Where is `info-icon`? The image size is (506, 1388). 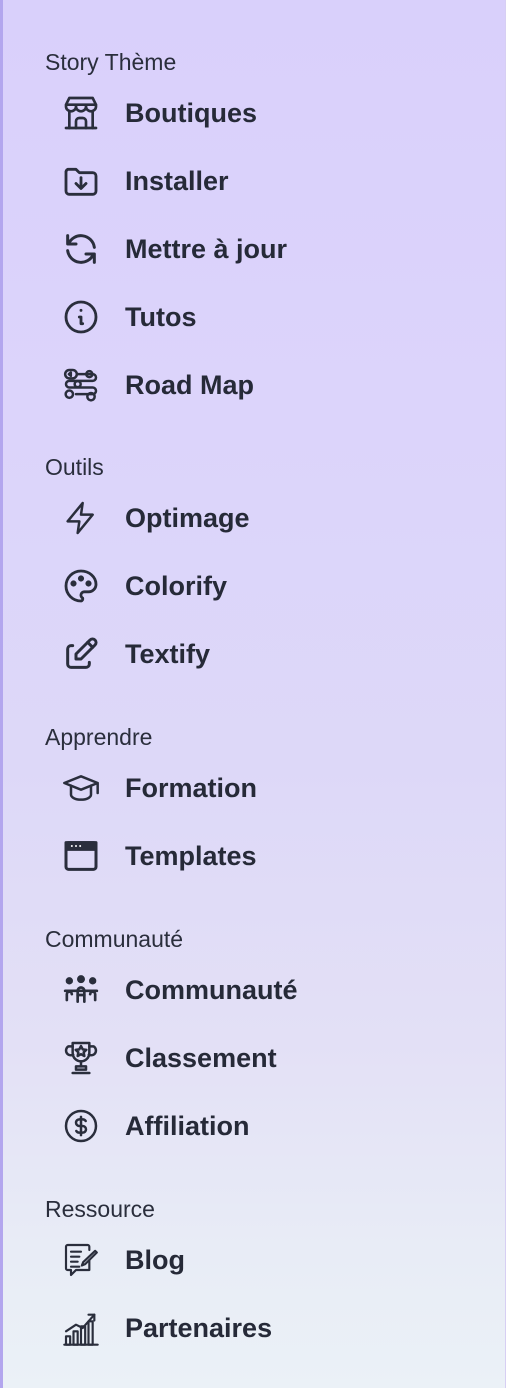
info-icon is located at coordinates (81, 317).